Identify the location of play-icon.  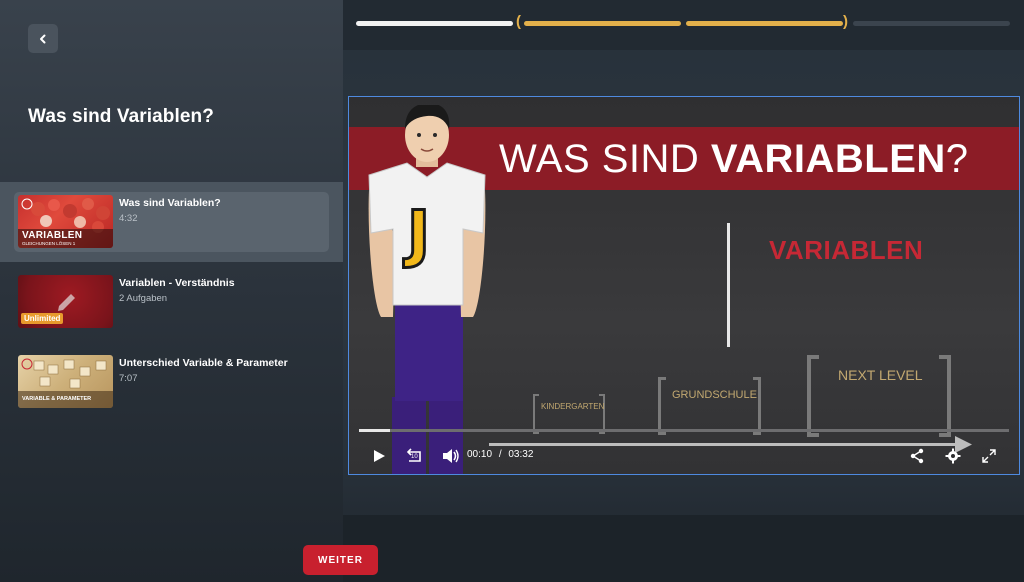
(379, 456).